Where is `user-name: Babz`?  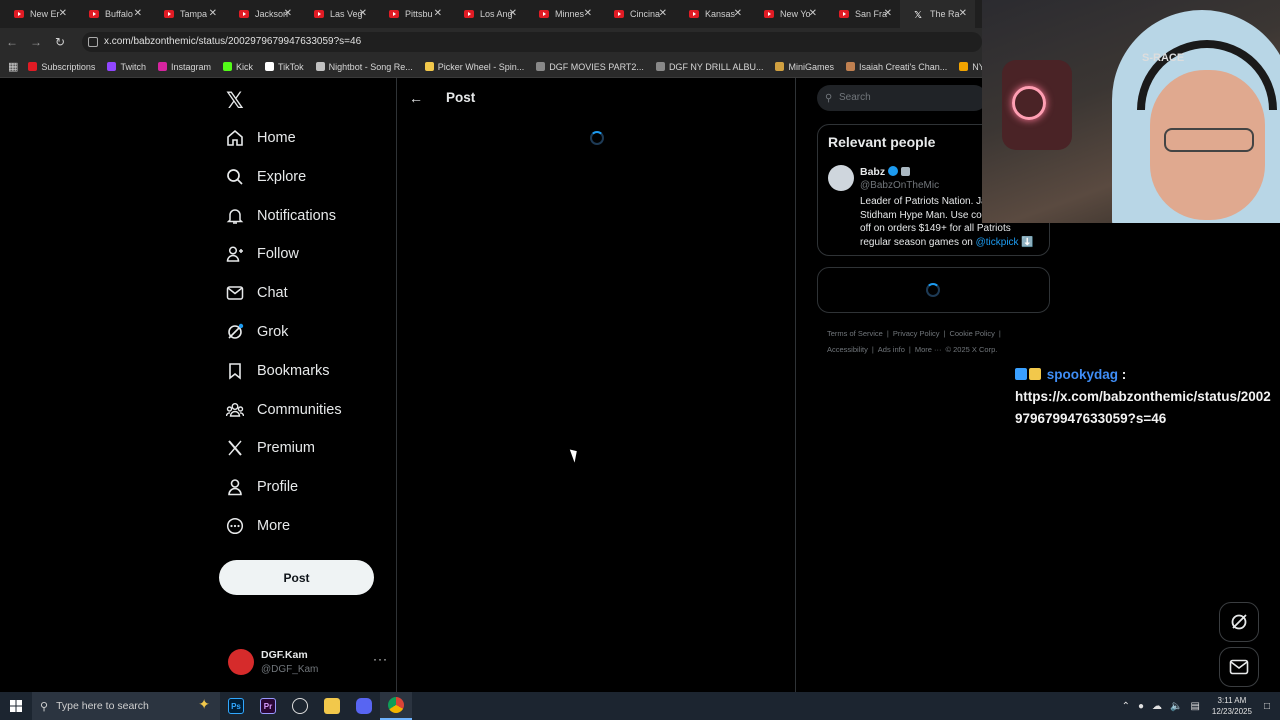 user-name: Babz is located at coordinates (885, 172).